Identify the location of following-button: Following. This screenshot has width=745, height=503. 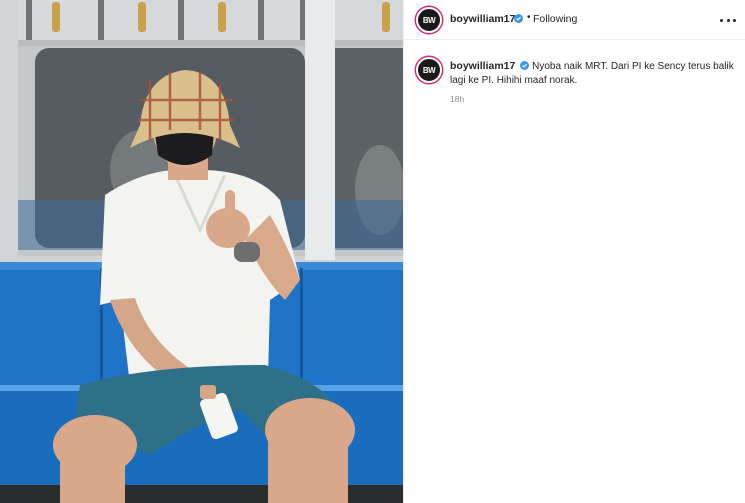
(555, 19).